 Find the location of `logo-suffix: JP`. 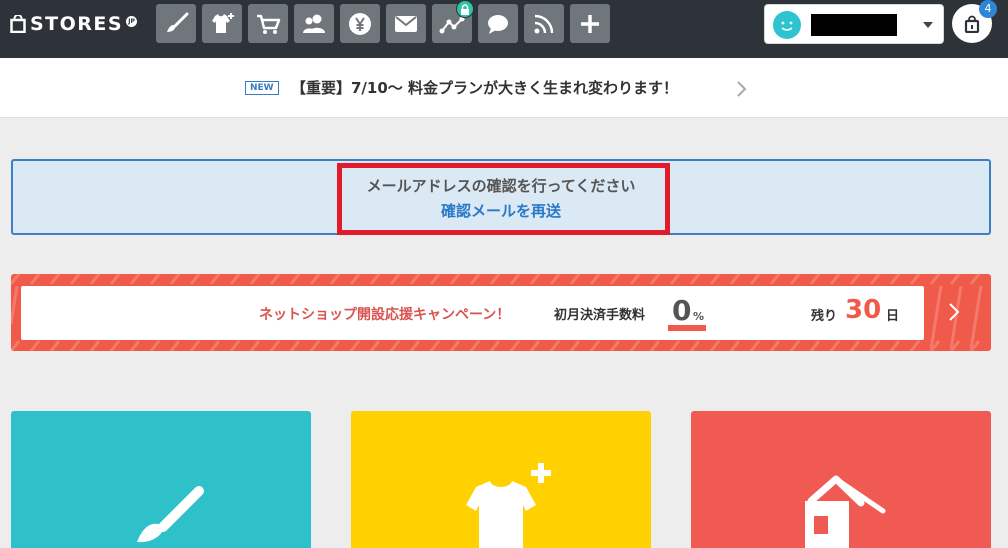

logo-suffix: JP is located at coordinates (132, 21).